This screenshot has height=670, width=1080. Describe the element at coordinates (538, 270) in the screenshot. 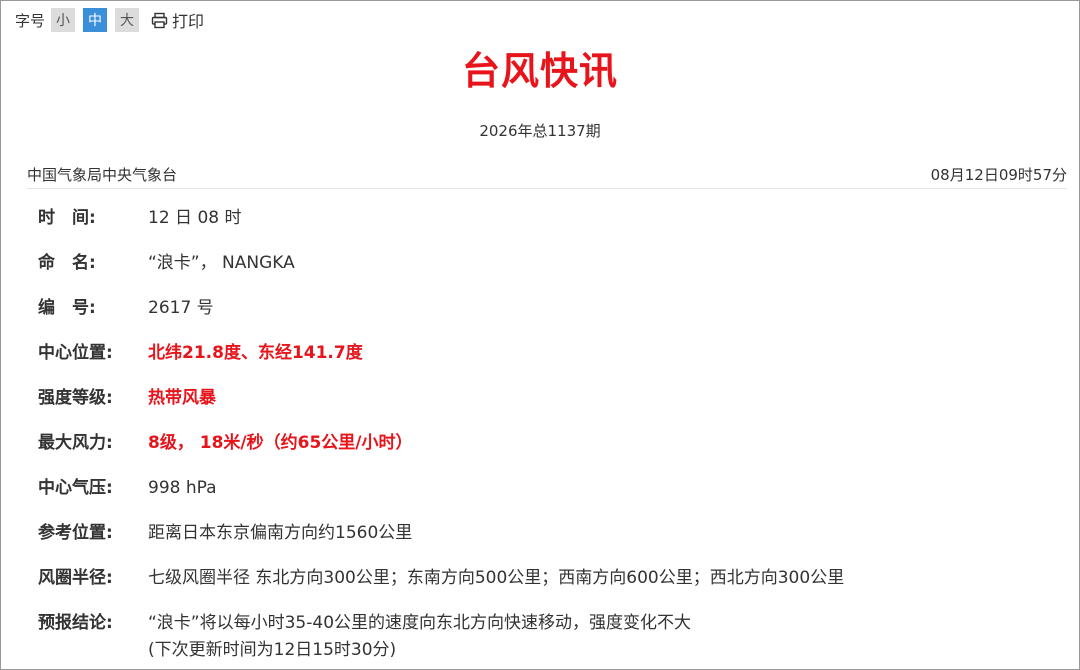

I see `field-name: 命 名: “浪卡”， NANGKA` at that location.